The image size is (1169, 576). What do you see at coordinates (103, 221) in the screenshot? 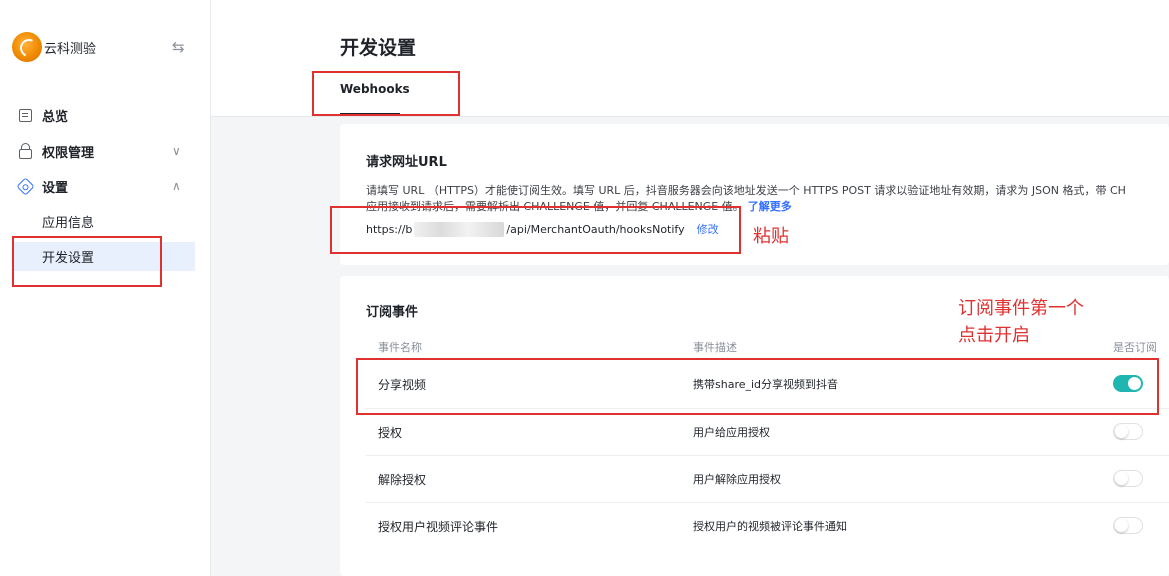
I see `sidebar-subitem-app-info: 应用信息` at bounding box center [103, 221].